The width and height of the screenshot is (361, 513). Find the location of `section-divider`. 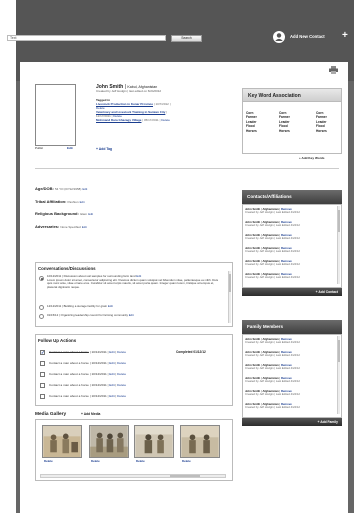

section-divider is located at coordinates (187, 168).